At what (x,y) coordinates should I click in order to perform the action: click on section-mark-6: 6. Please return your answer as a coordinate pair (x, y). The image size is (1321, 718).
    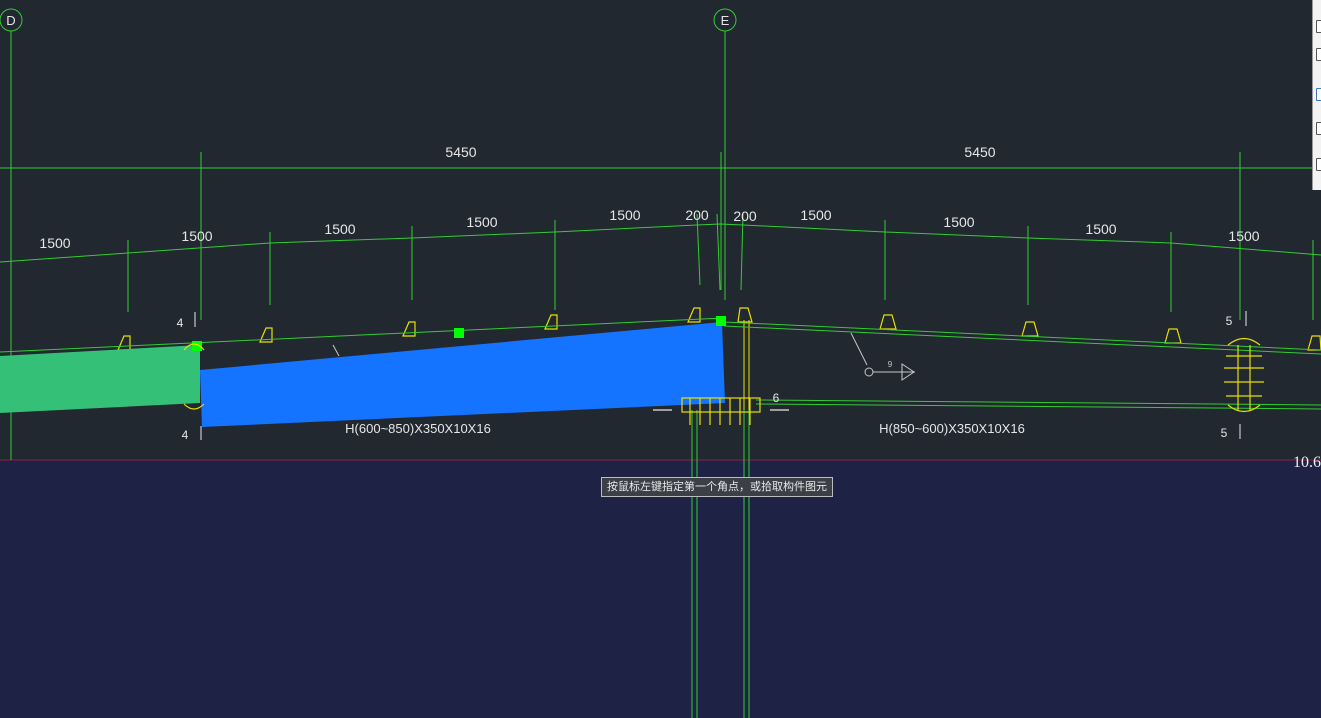
    Looking at the image, I should click on (776, 398).